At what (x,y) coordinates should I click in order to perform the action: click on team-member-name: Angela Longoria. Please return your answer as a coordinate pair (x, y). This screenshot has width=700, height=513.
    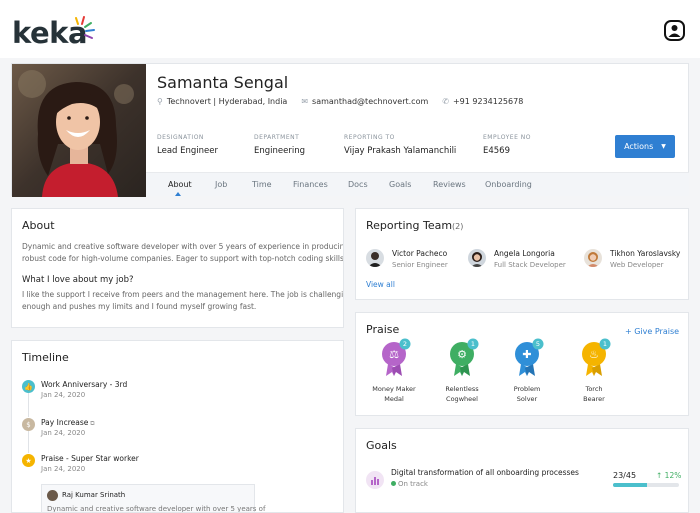
    Looking at the image, I should click on (524, 253).